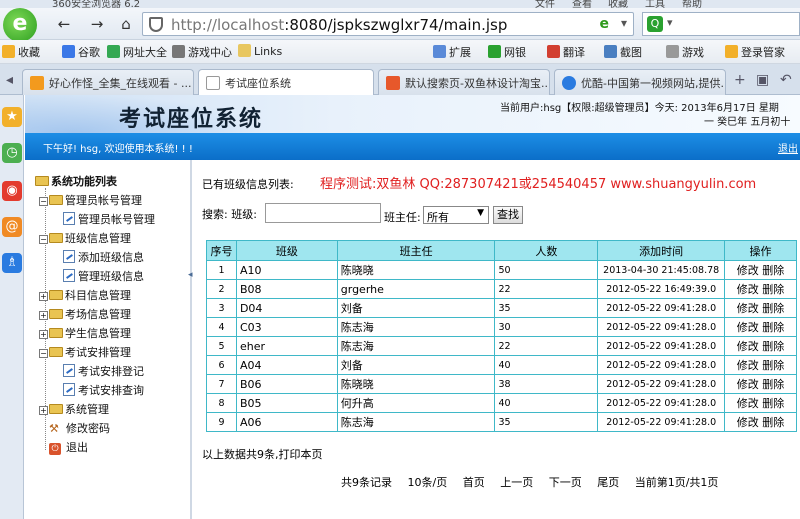  Describe the element at coordinates (605, 24) in the screenshot. I see `ie-mode-icon: e` at that location.